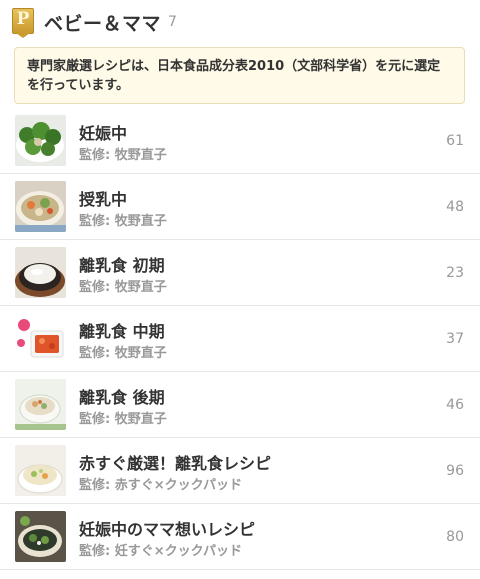  What do you see at coordinates (240, 22) in the screenshot?
I see `section-header: P ベビー＆ママ 7` at bounding box center [240, 22].